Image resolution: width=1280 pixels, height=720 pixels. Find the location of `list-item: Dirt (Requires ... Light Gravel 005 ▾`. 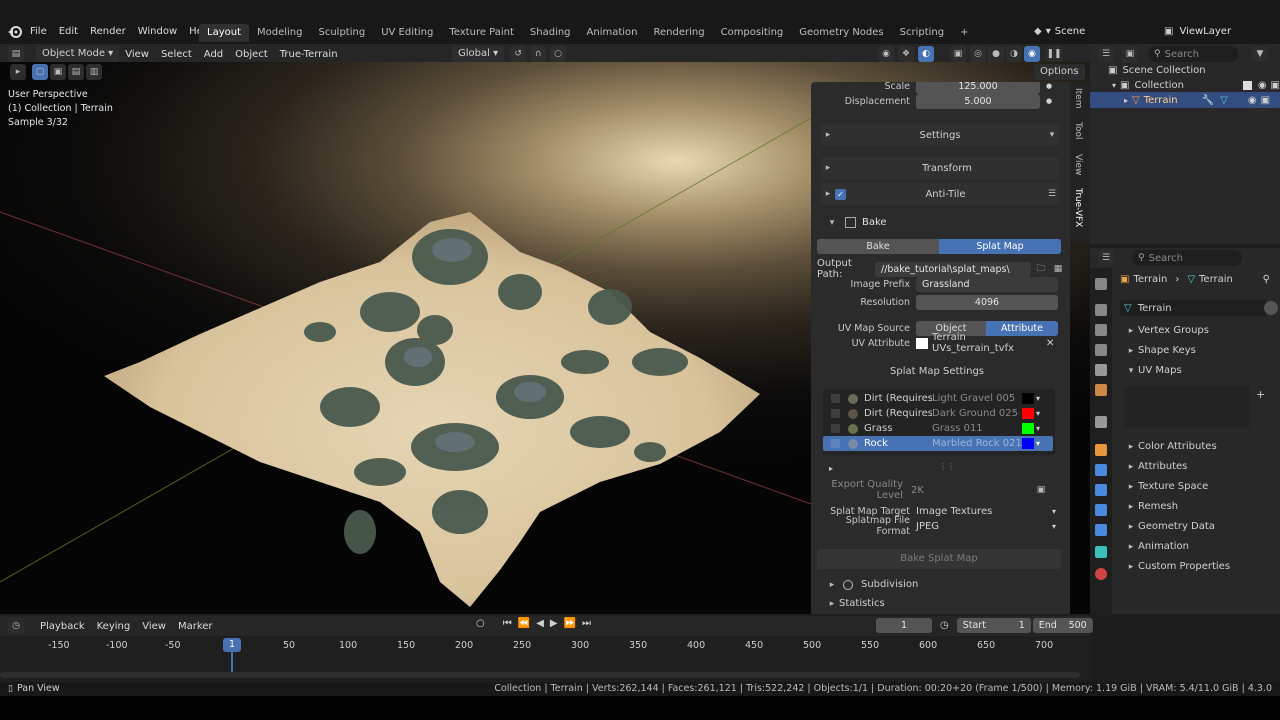

list-item: Dirt (Requires ... Light Gravel 005 ▾ is located at coordinates (939, 398).